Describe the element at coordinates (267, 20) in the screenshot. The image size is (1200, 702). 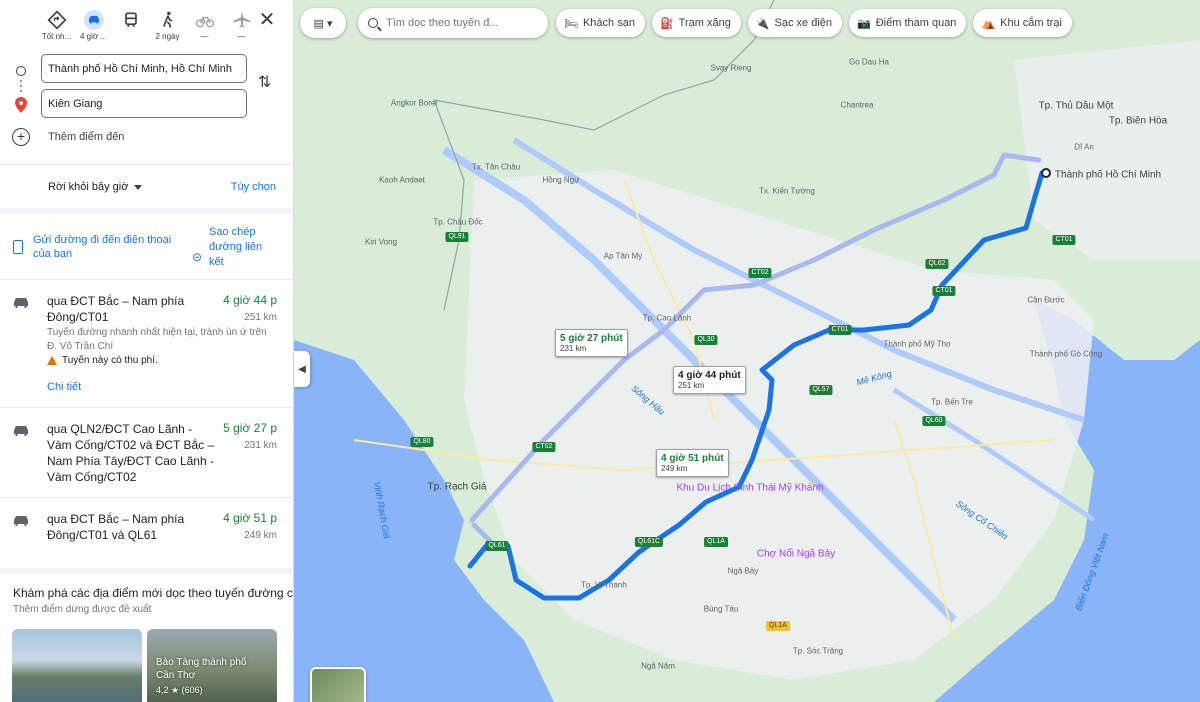
I see `close-icon: ✕` at that location.